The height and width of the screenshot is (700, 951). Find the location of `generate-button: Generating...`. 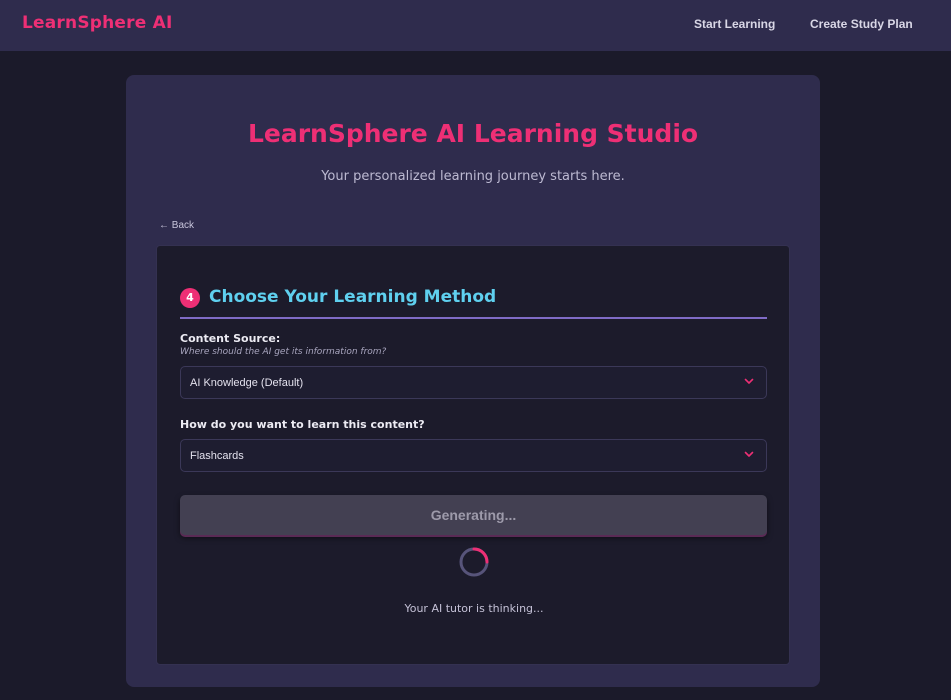

generate-button: Generating... is located at coordinates (473, 515).